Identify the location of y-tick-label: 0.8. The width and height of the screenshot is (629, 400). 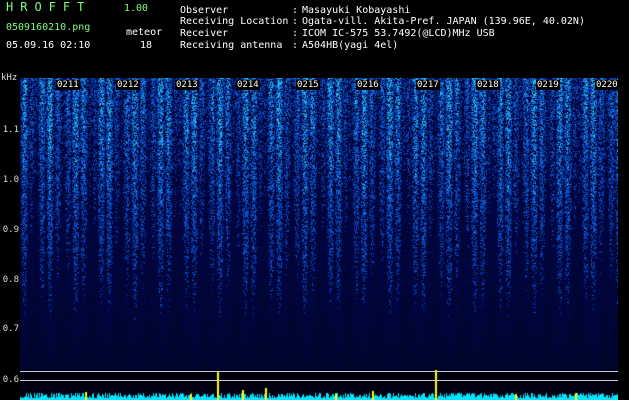
(10, 280).